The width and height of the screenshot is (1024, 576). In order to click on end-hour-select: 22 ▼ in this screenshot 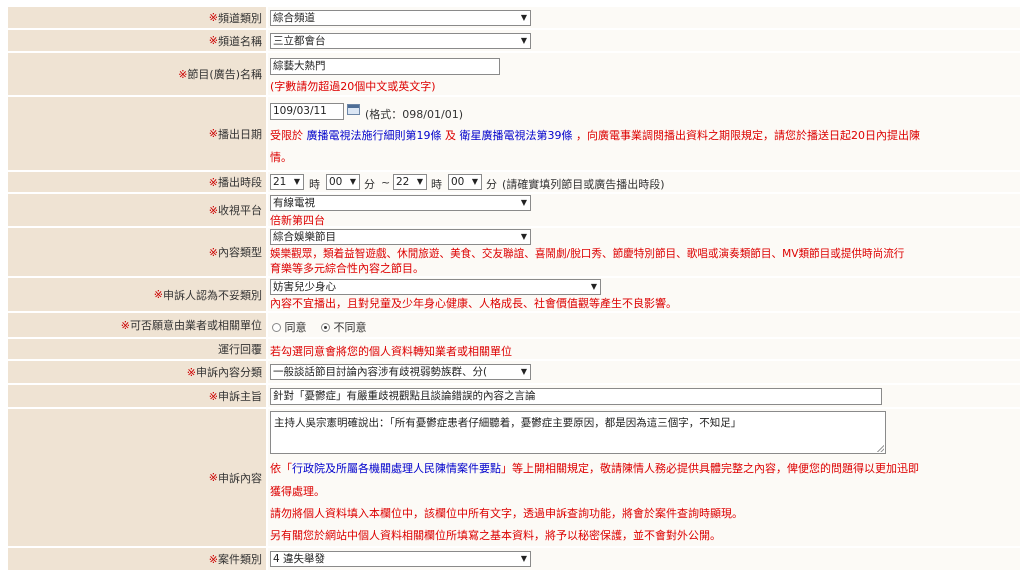, I will do `click(410, 182)`.